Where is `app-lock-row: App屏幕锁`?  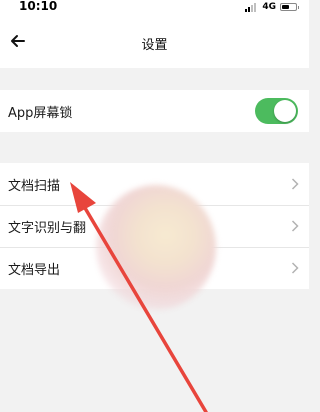 app-lock-row: App屏幕锁 is located at coordinates (154, 111).